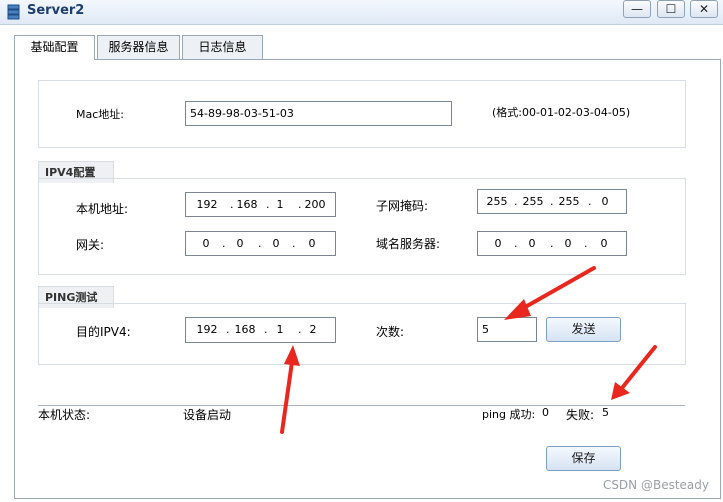  Describe the element at coordinates (509, 414) in the screenshot. I see `ping-success-label: ping 成功:` at that location.